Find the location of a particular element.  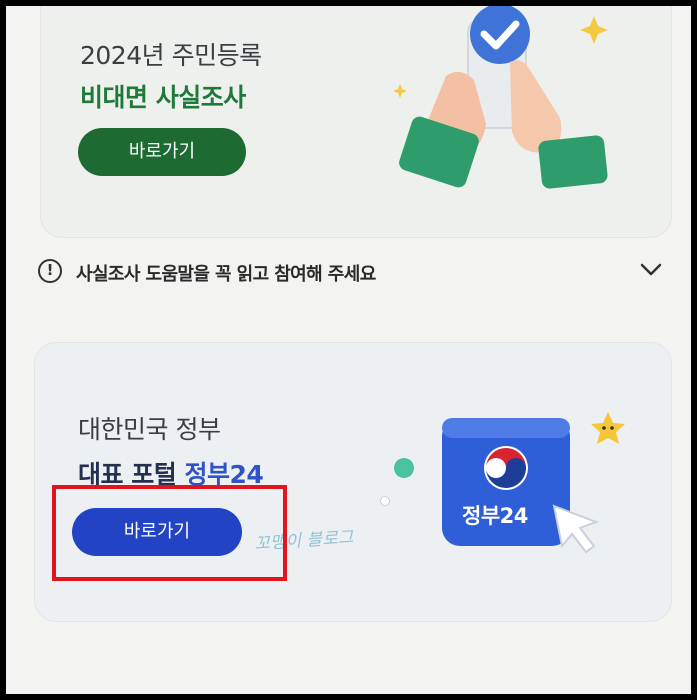

chevron-down-icon is located at coordinates (651, 270).